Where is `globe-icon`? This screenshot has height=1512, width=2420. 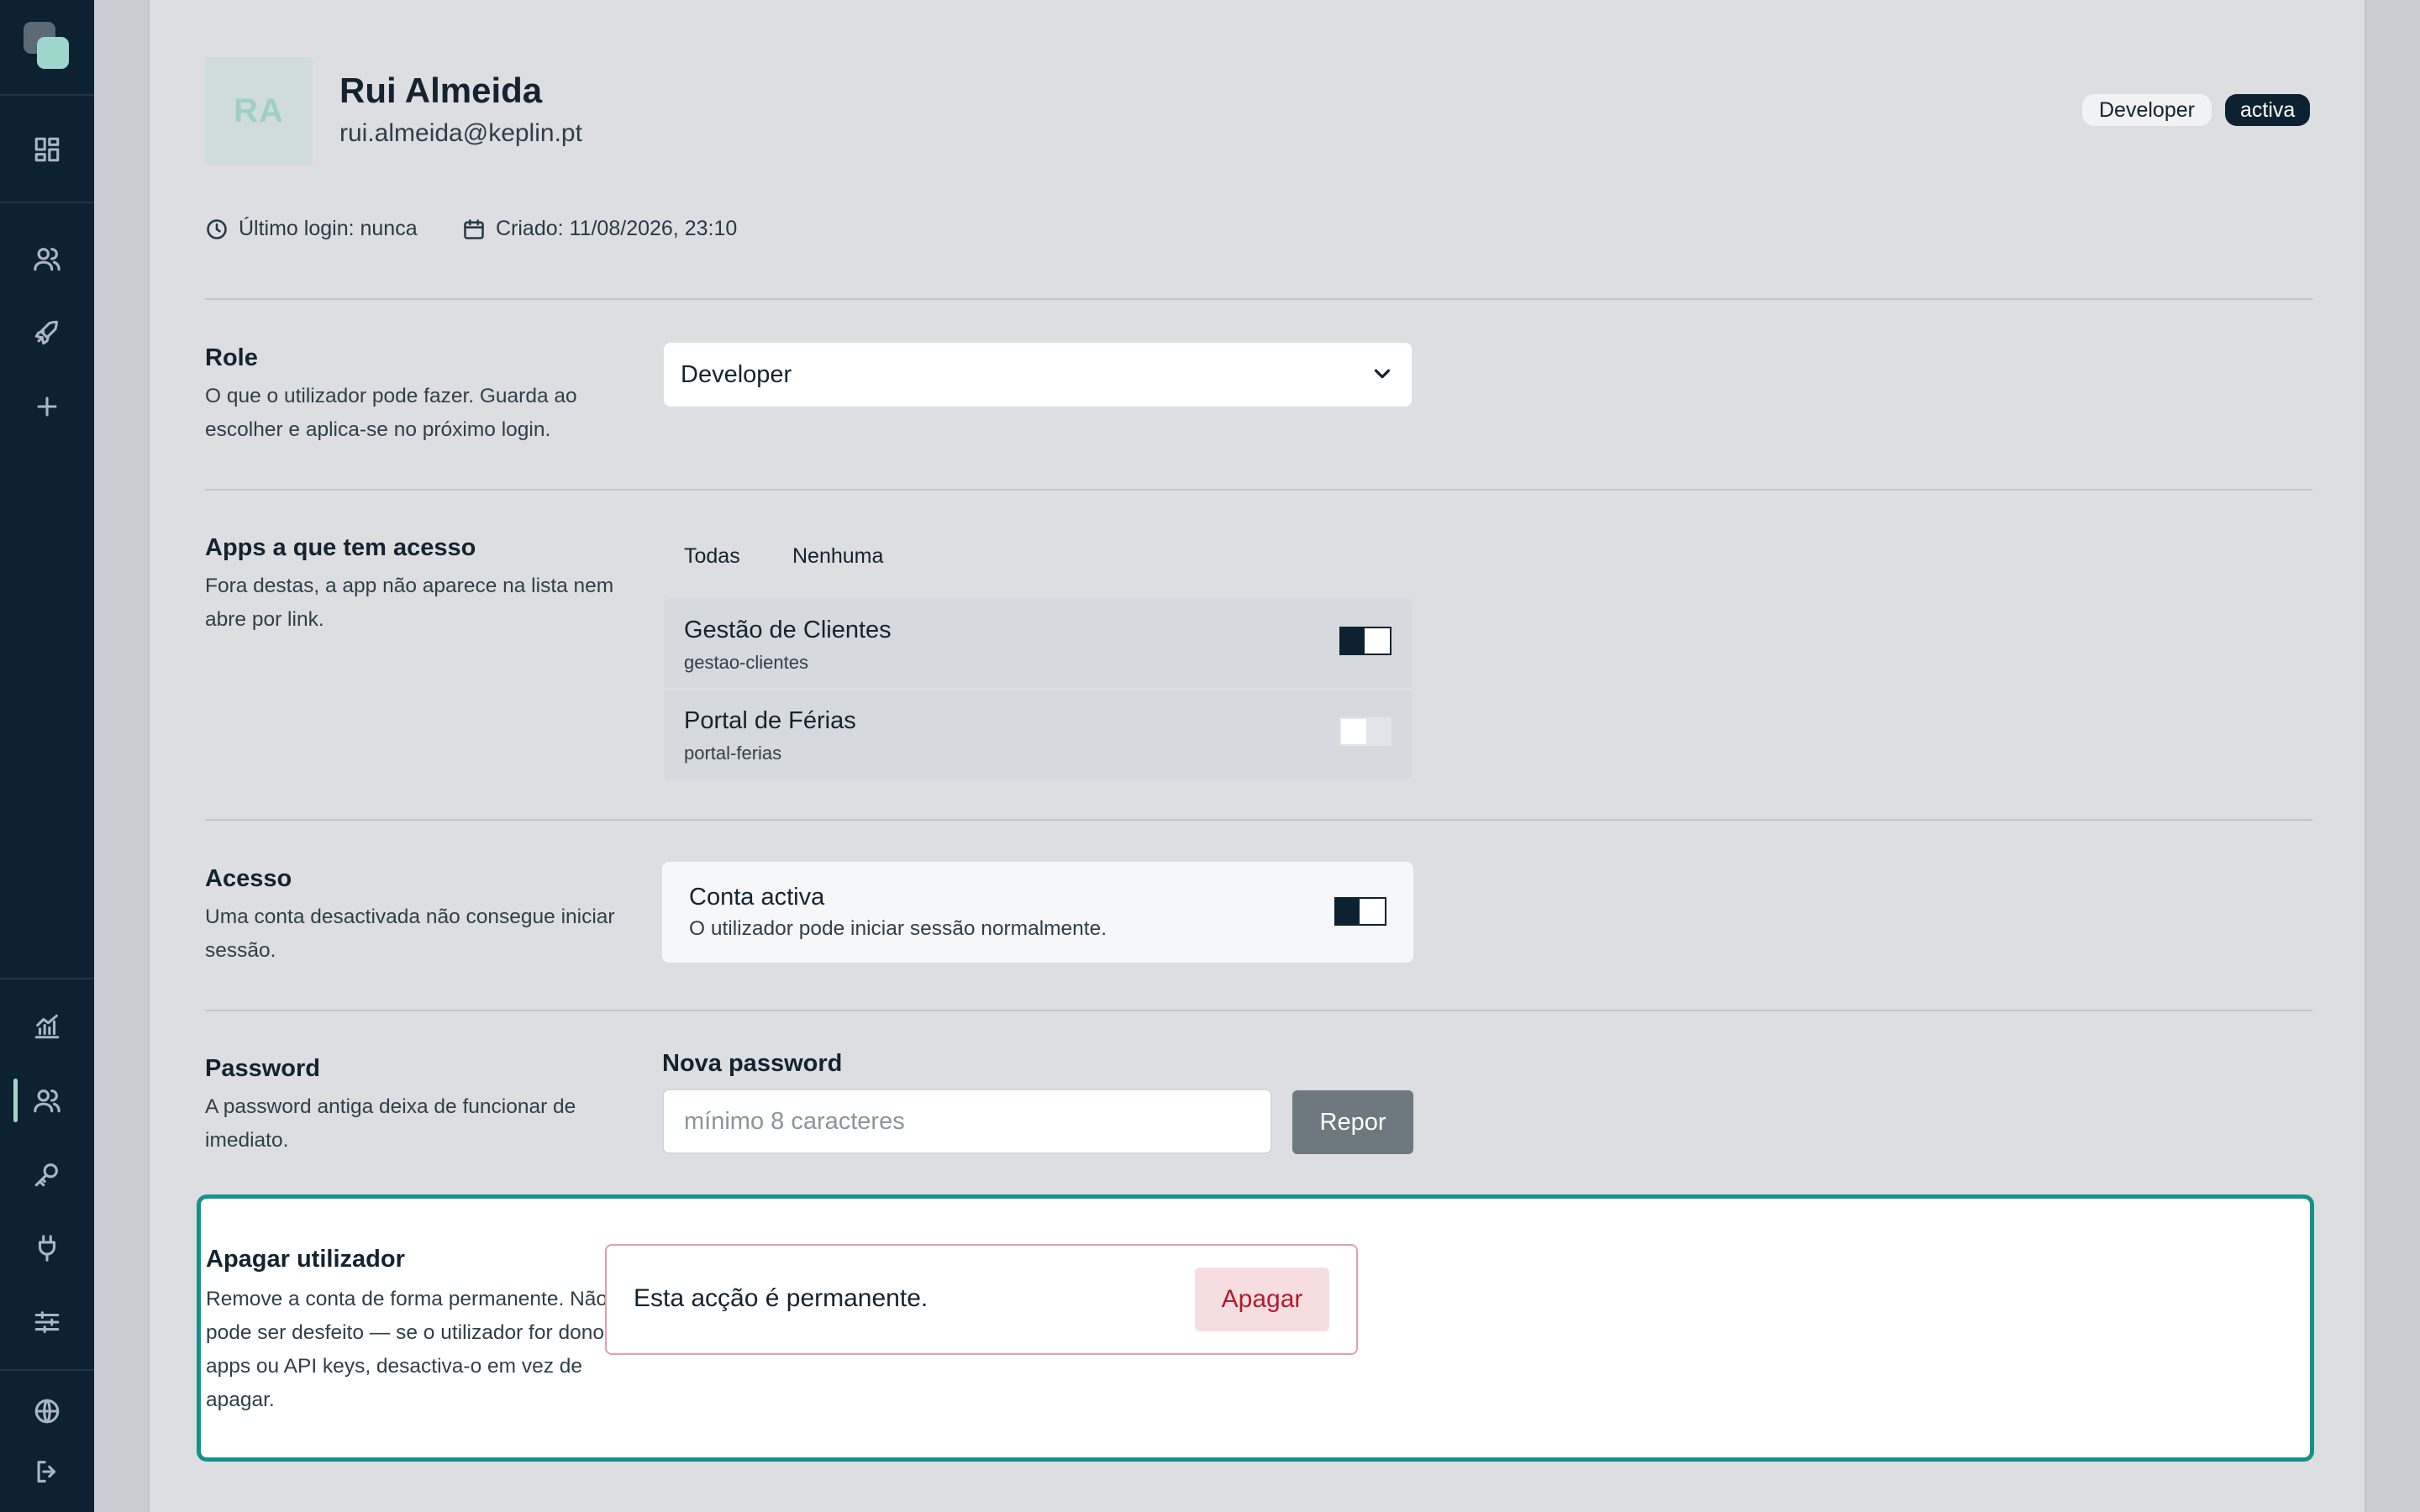 globe-icon is located at coordinates (47, 1411).